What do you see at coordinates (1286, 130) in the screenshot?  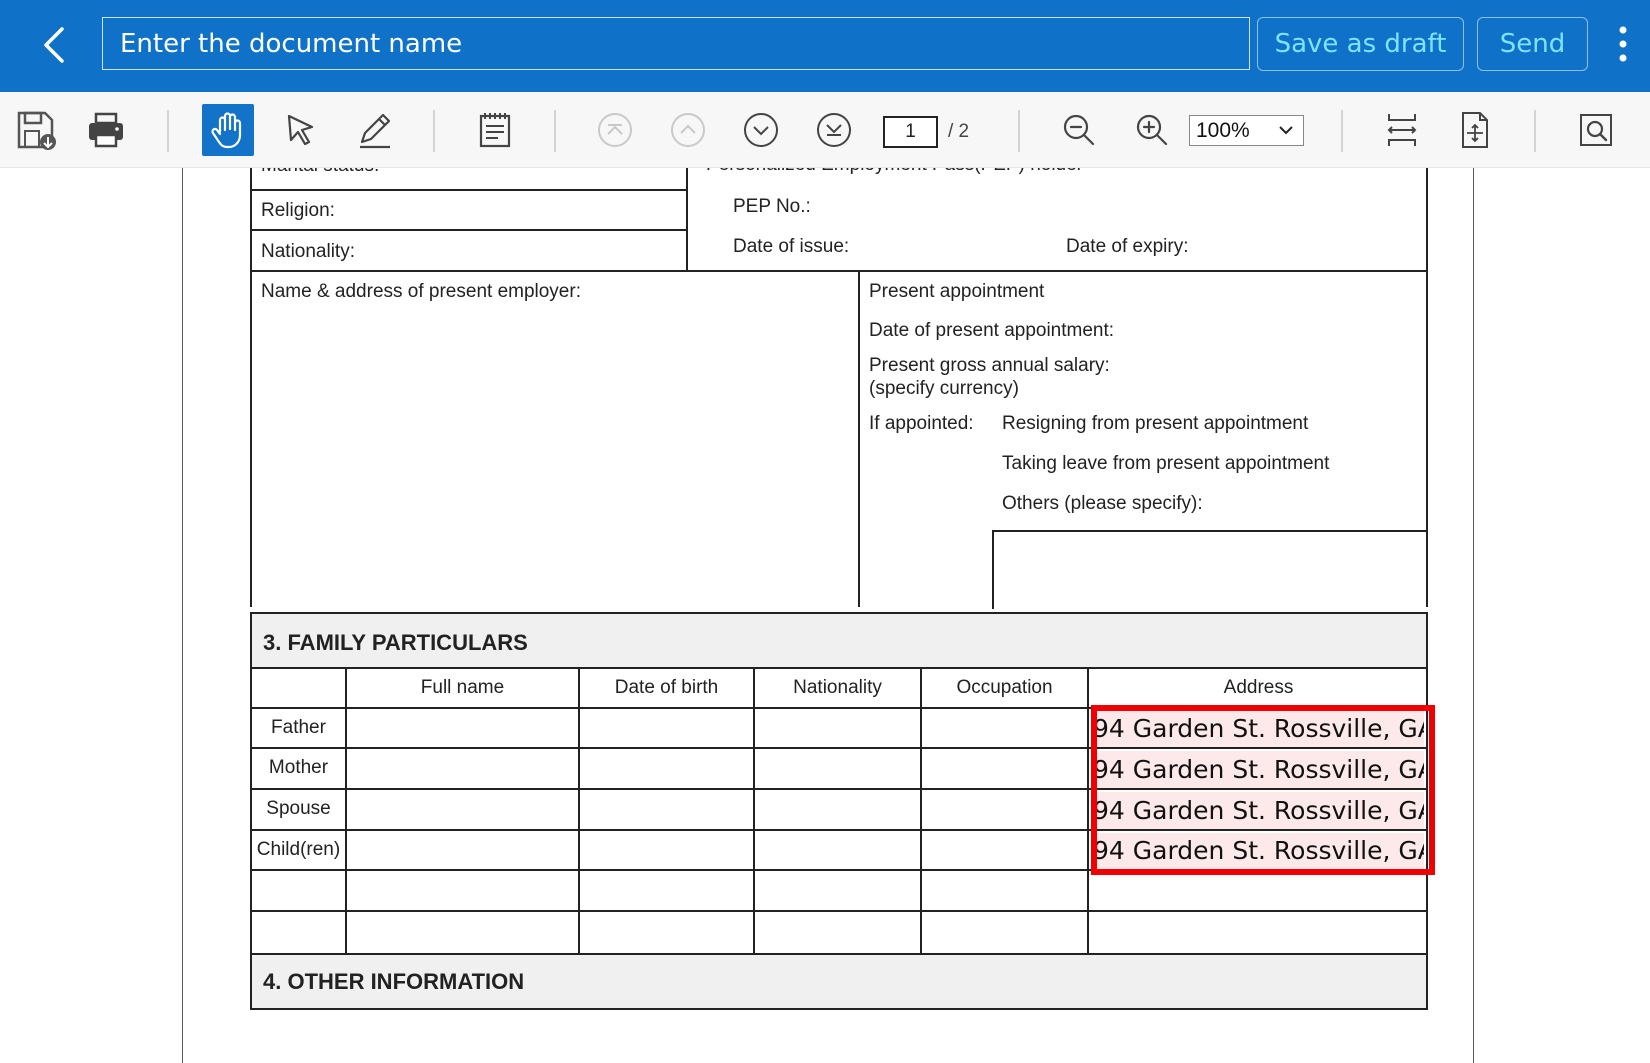 I see `chevron-down-icon` at bounding box center [1286, 130].